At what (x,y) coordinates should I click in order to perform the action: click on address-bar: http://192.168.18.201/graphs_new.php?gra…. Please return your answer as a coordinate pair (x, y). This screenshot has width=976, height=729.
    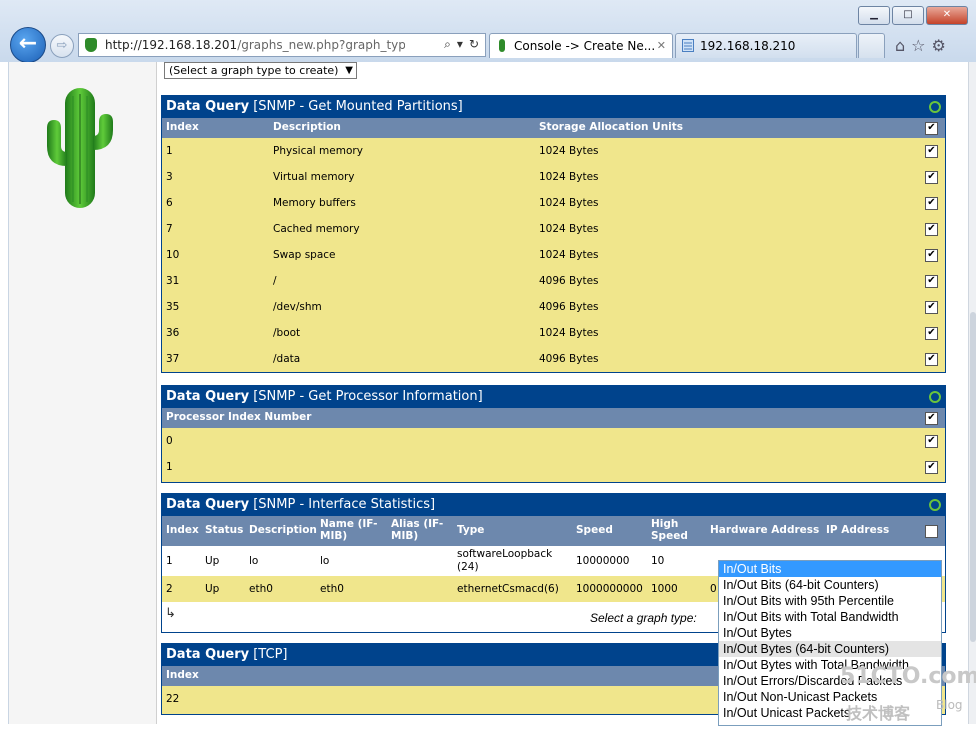
    Looking at the image, I should click on (282, 45).